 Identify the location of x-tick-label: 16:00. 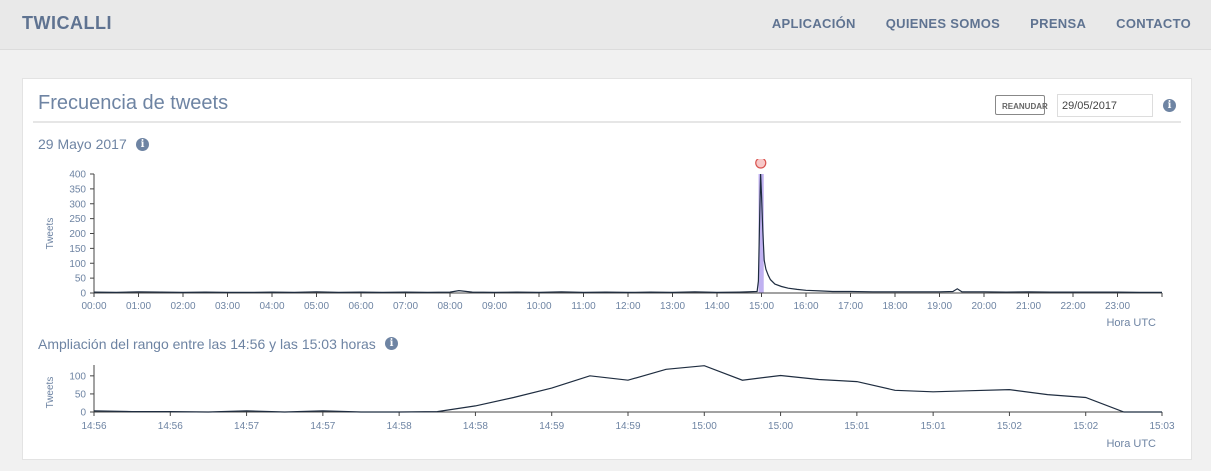
(805, 306).